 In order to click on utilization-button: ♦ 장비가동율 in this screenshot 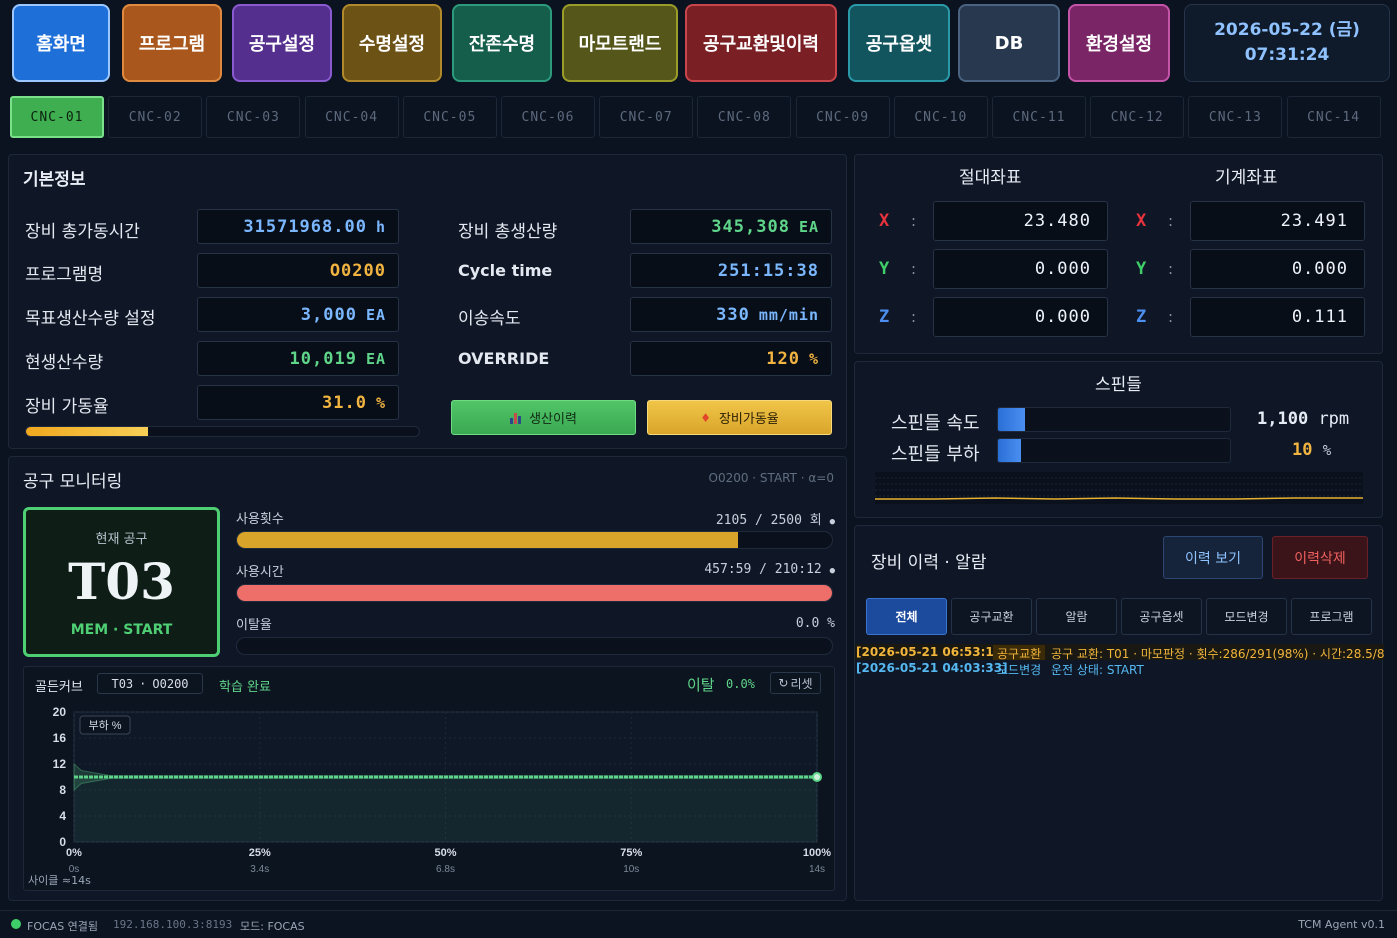, I will do `click(739, 417)`.